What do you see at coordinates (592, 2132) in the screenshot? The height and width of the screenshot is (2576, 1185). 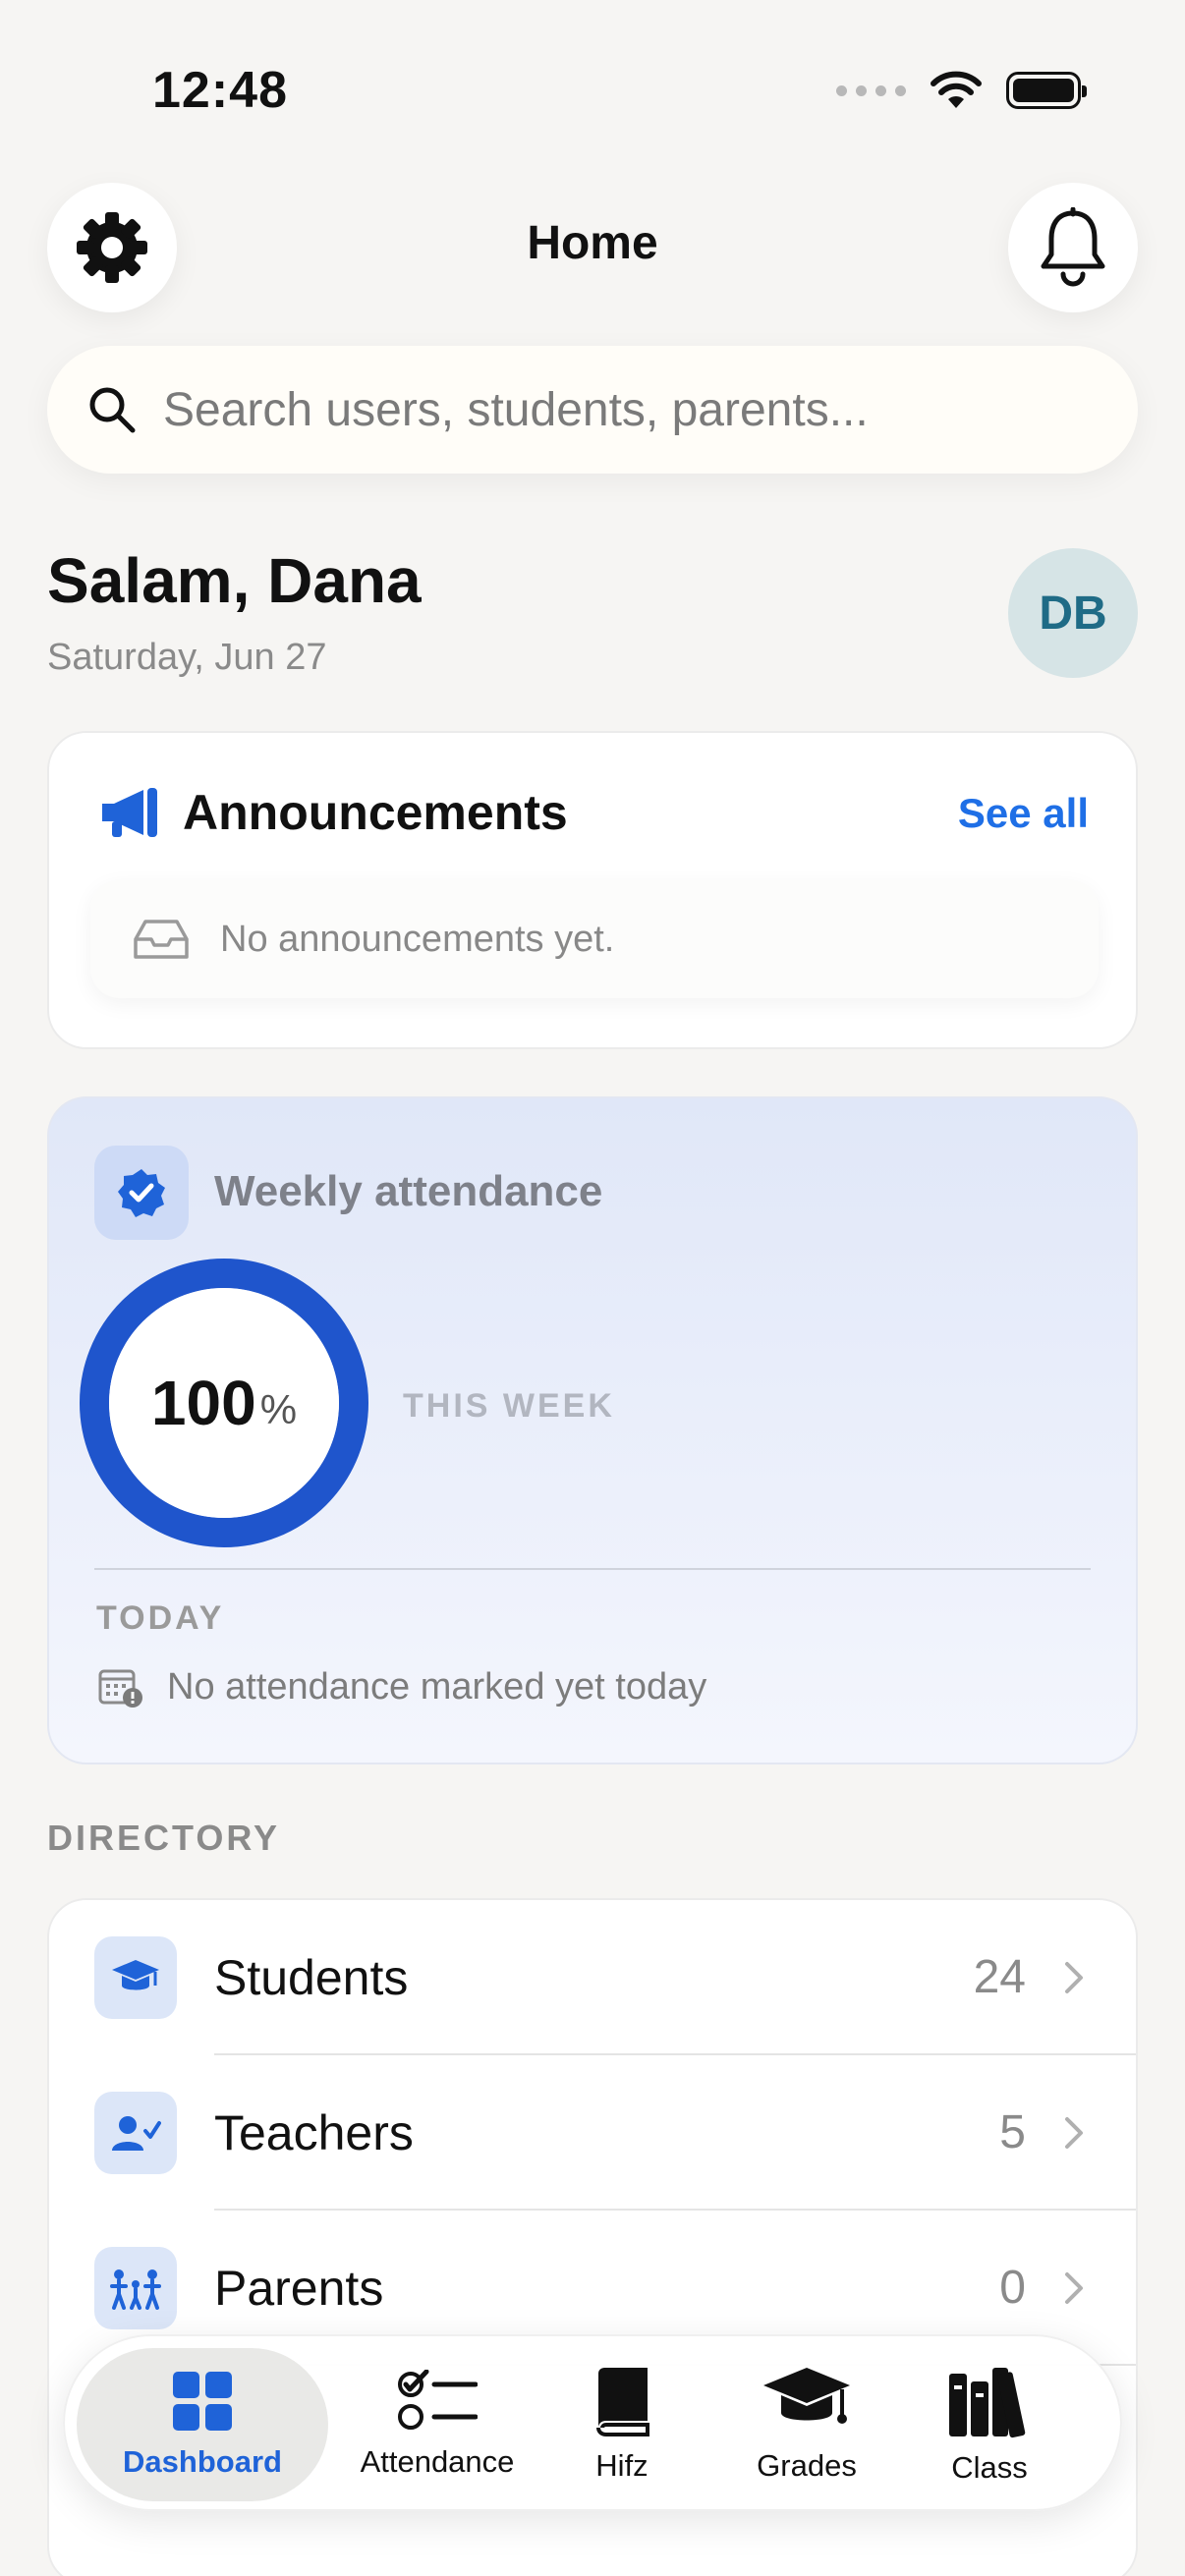 I see `directory-row-teachers: Teachers 5` at bounding box center [592, 2132].